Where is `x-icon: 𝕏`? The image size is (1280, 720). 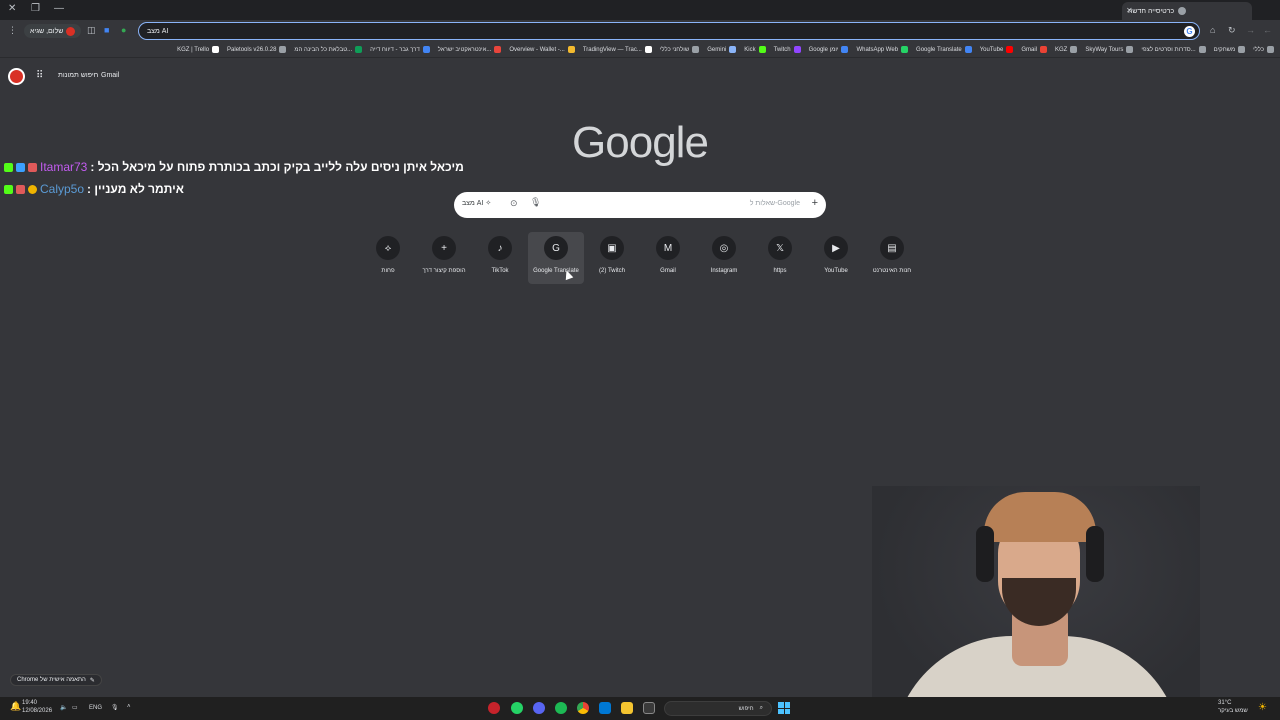
x-icon: 𝕏 is located at coordinates (780, 248).